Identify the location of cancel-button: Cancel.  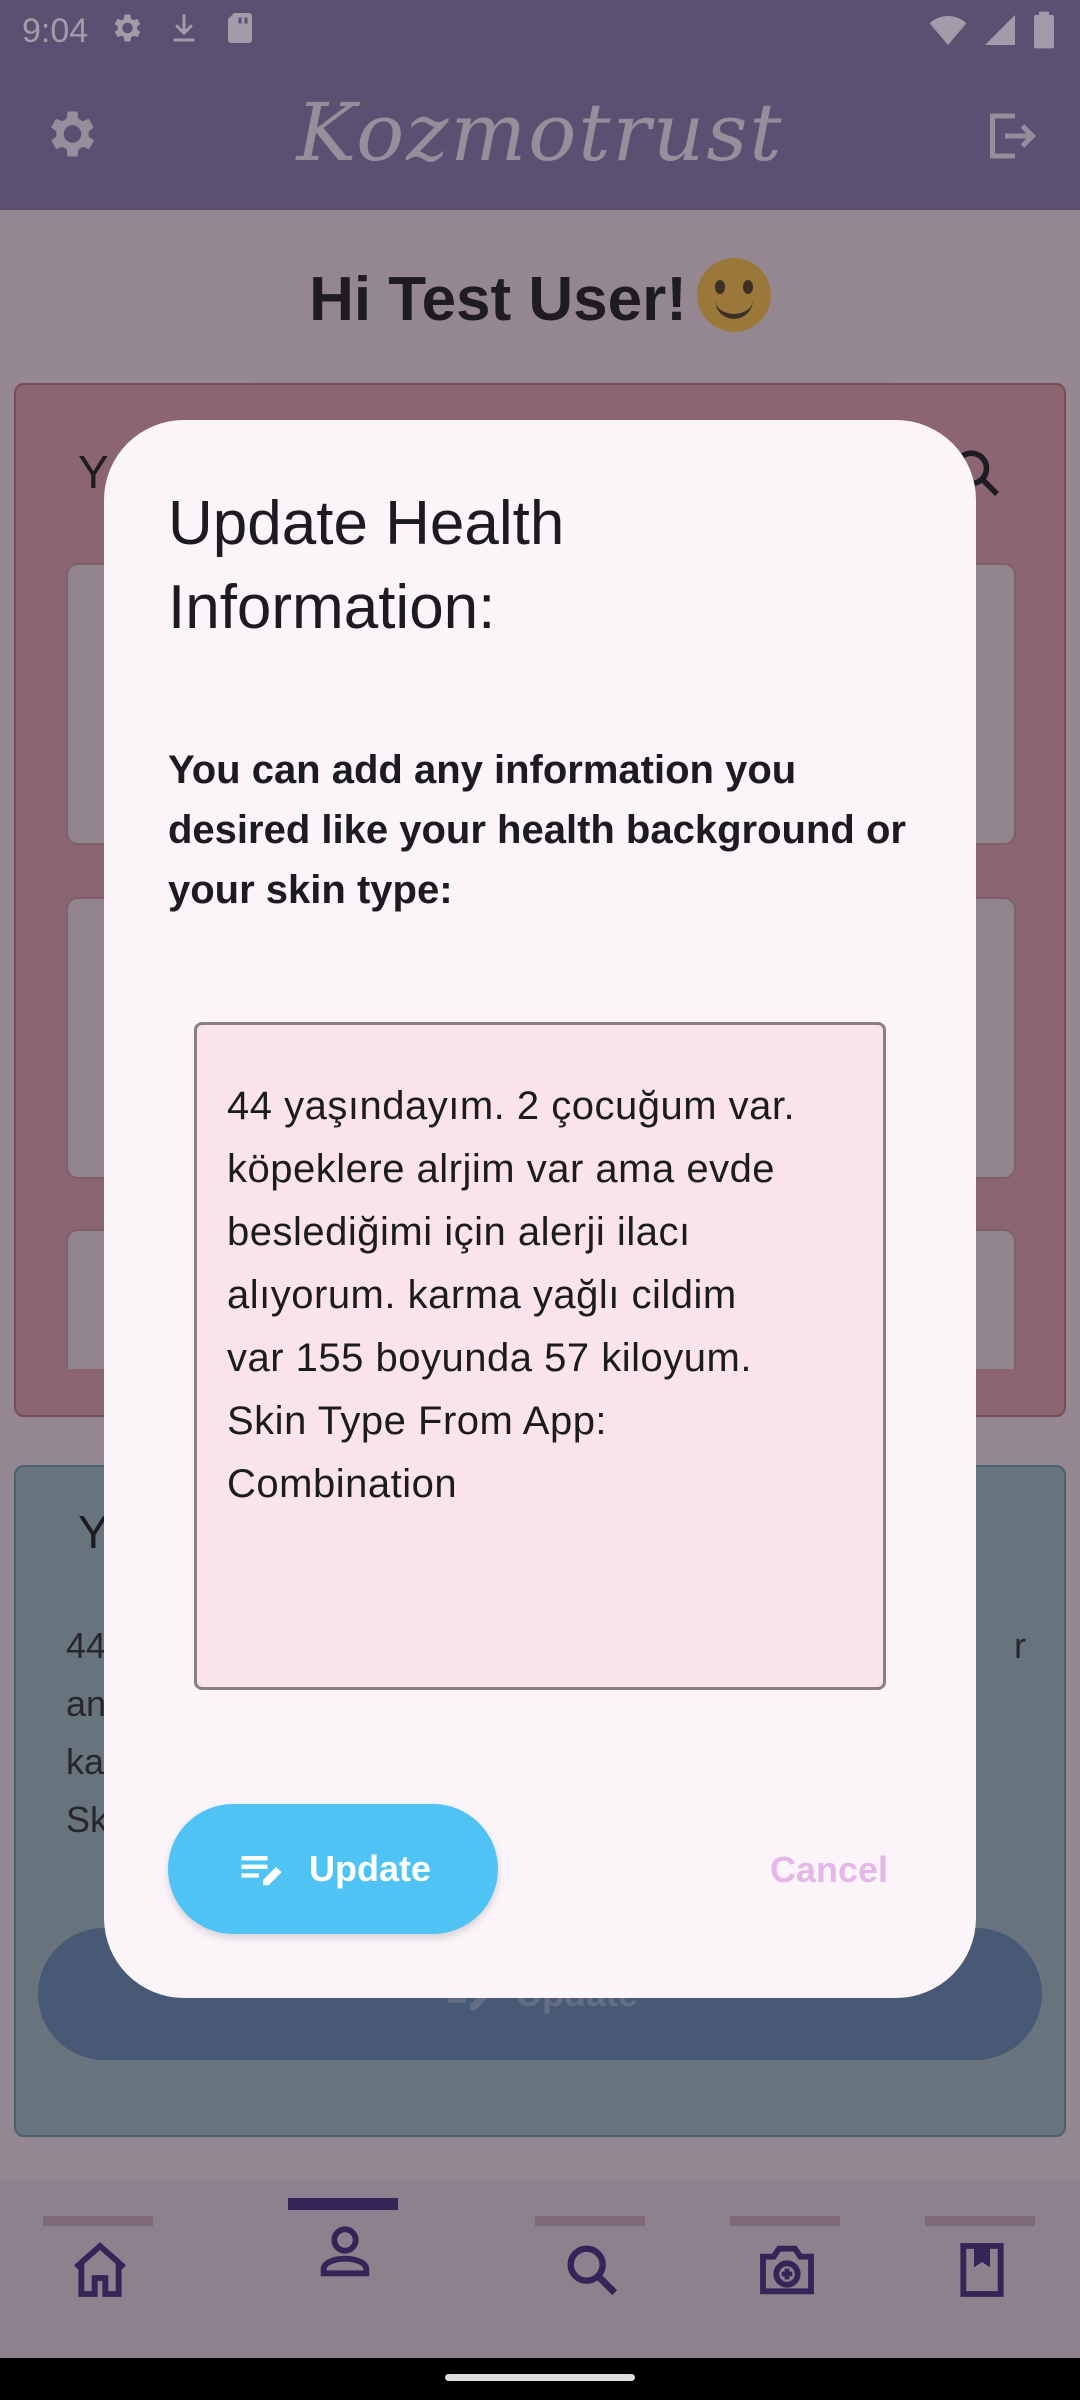
(829, 1870).